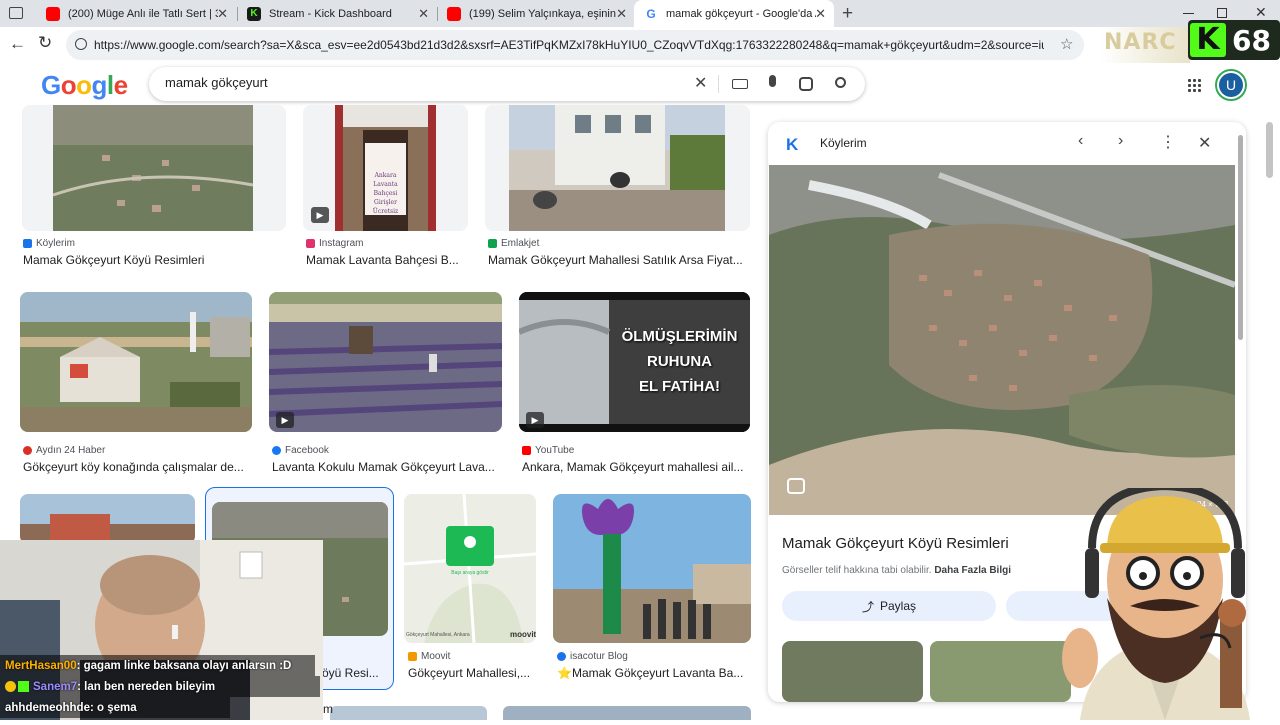  What do you see at coordinates (1080, 141) in the screenshot?
I see `previous-icon: ‹` at bounding box center [1080, 141].